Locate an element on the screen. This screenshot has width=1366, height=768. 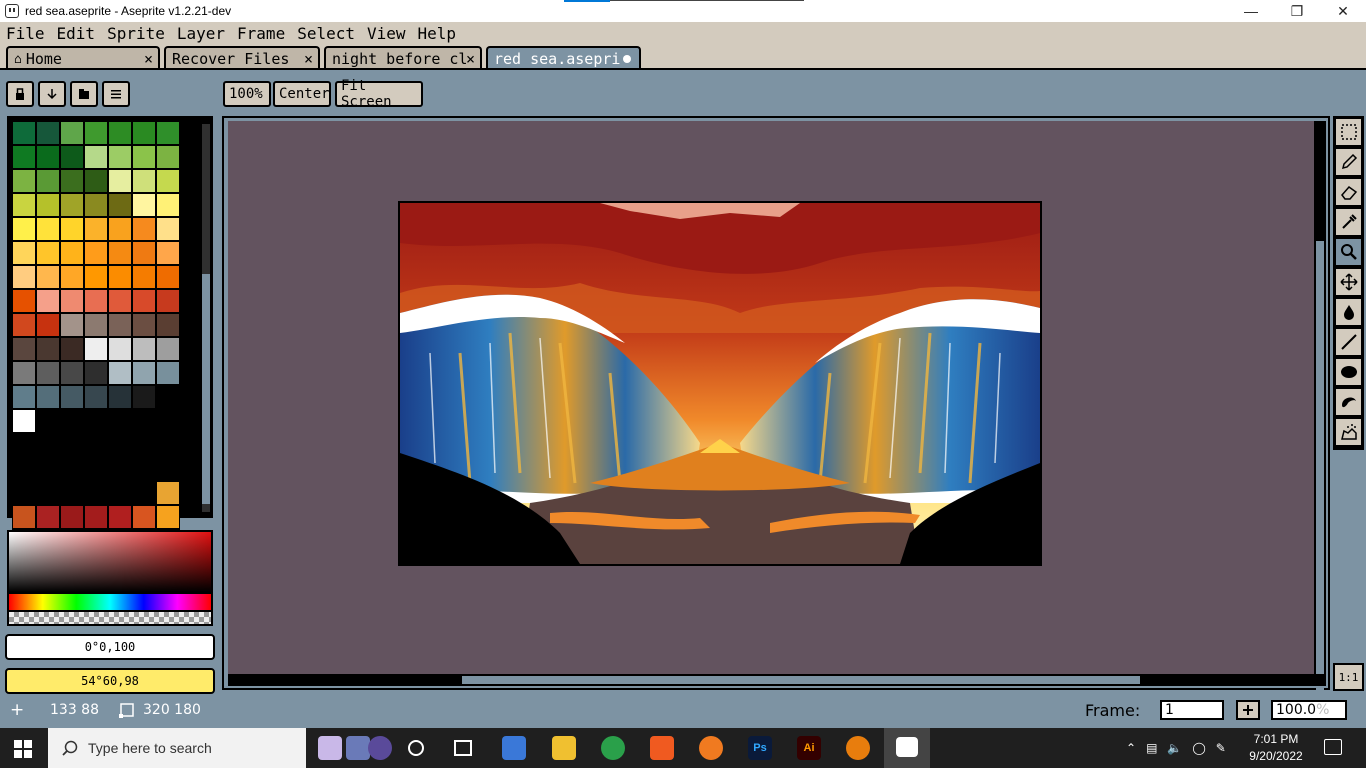
pencil-tool is located at coordinates (1348, 162).